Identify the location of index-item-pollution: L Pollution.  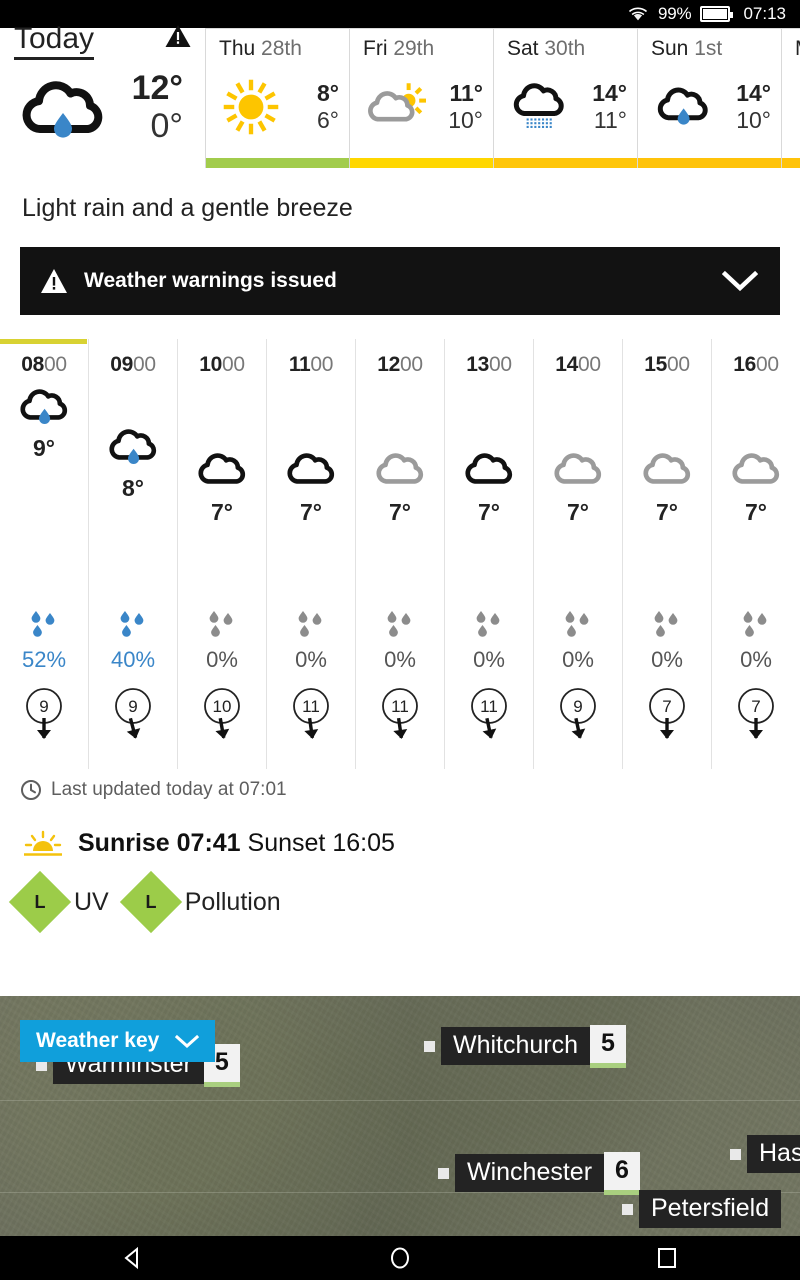
(200, 902).